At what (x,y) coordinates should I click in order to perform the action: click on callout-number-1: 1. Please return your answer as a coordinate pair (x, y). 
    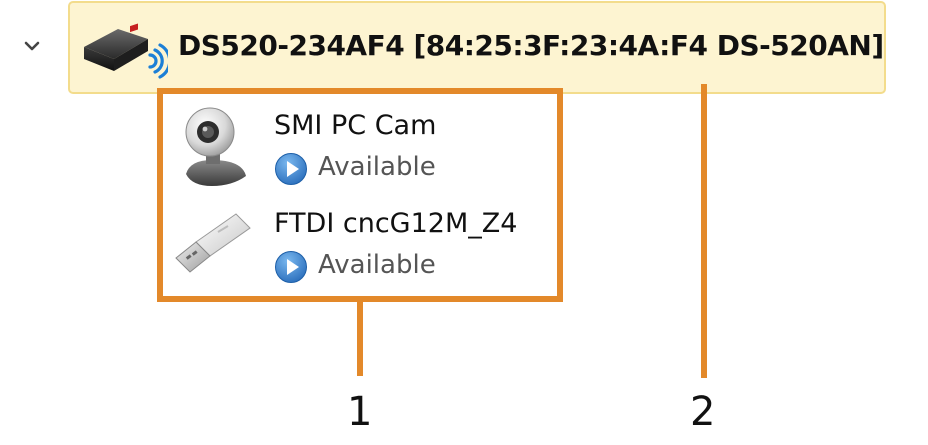
    Looking at the image, I should click on (360, 412).